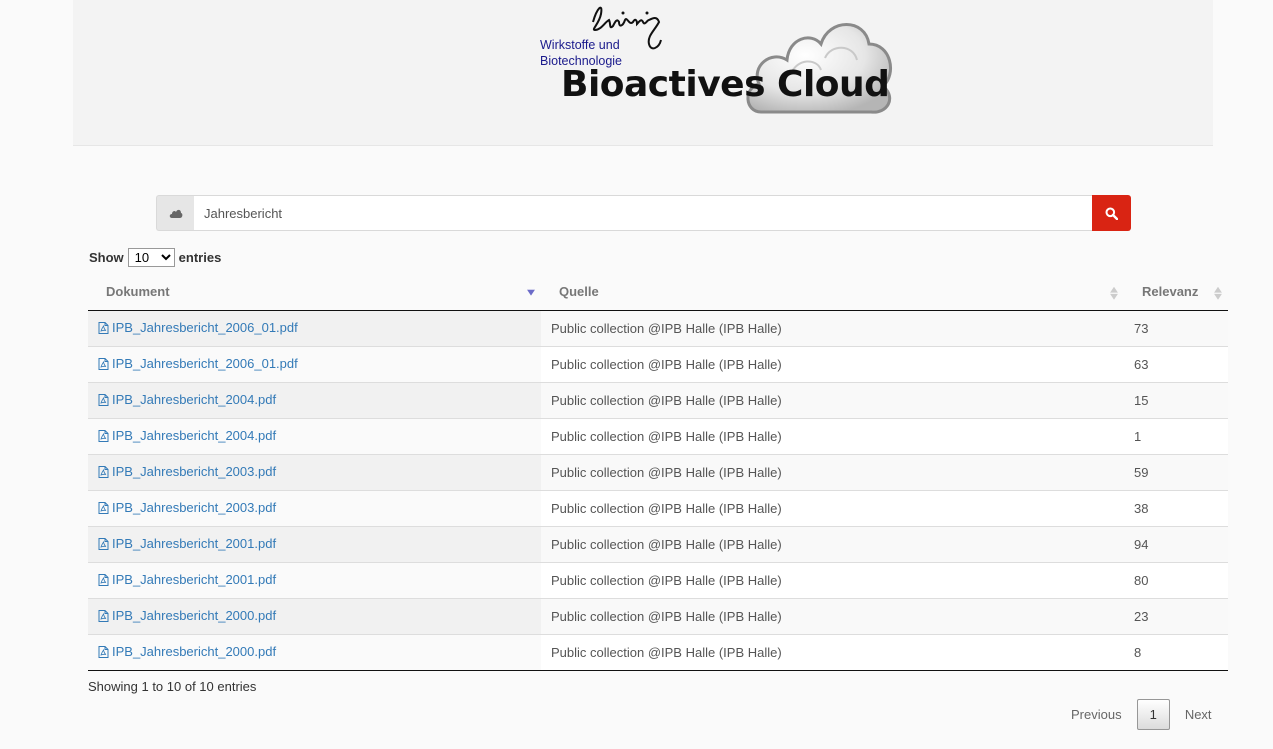  I want to click on relevance-cell: 73, so click(1176, 328).